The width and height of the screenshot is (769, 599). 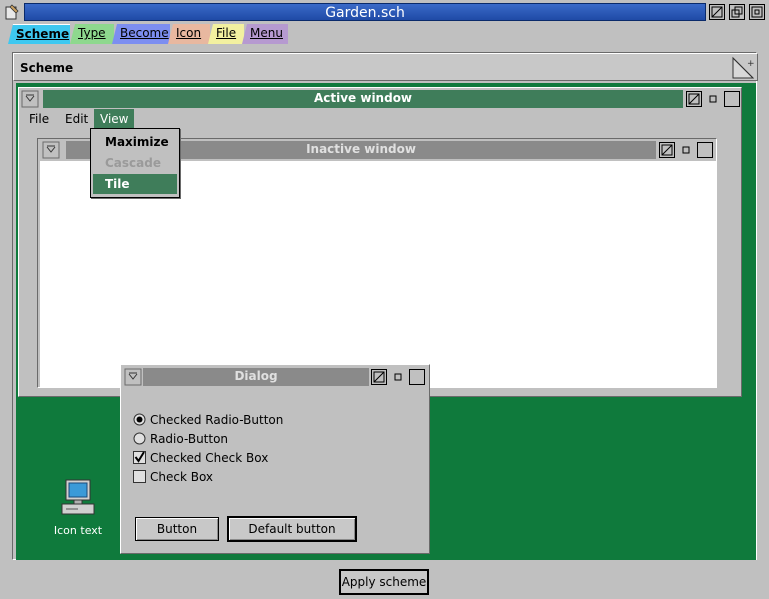 I want to click on button-label: Button, so click(x=177, y=529).